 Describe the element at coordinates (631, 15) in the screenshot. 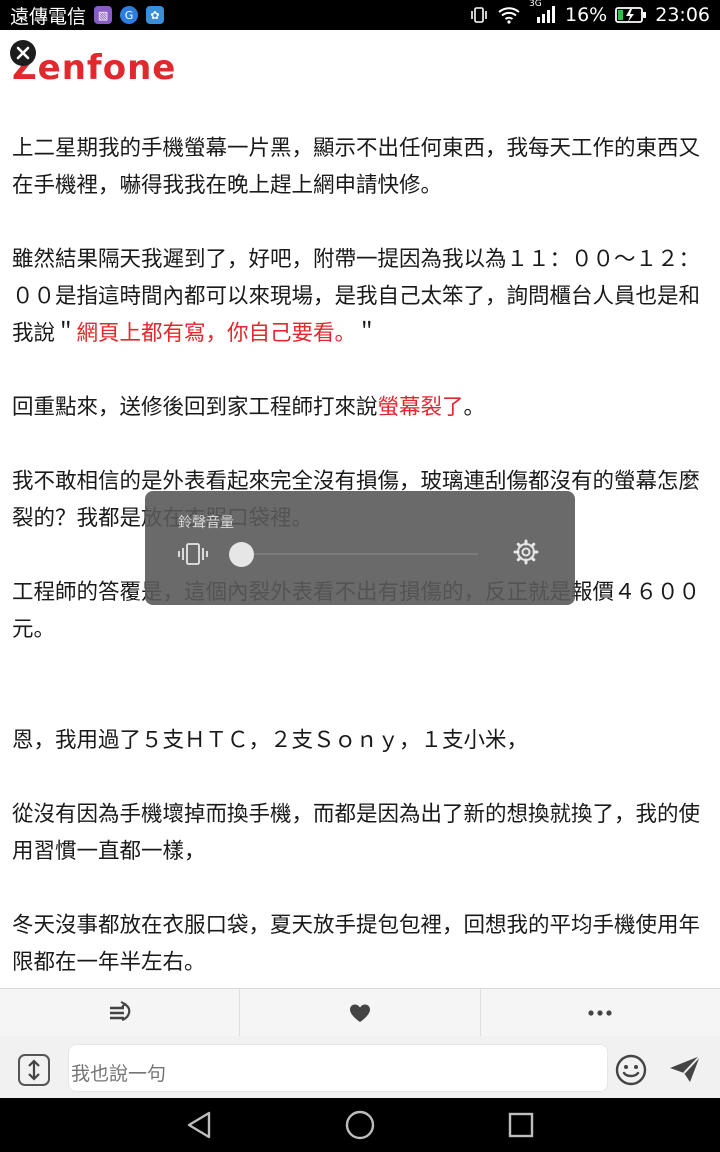

I see `battery-charging-icon` at that location.